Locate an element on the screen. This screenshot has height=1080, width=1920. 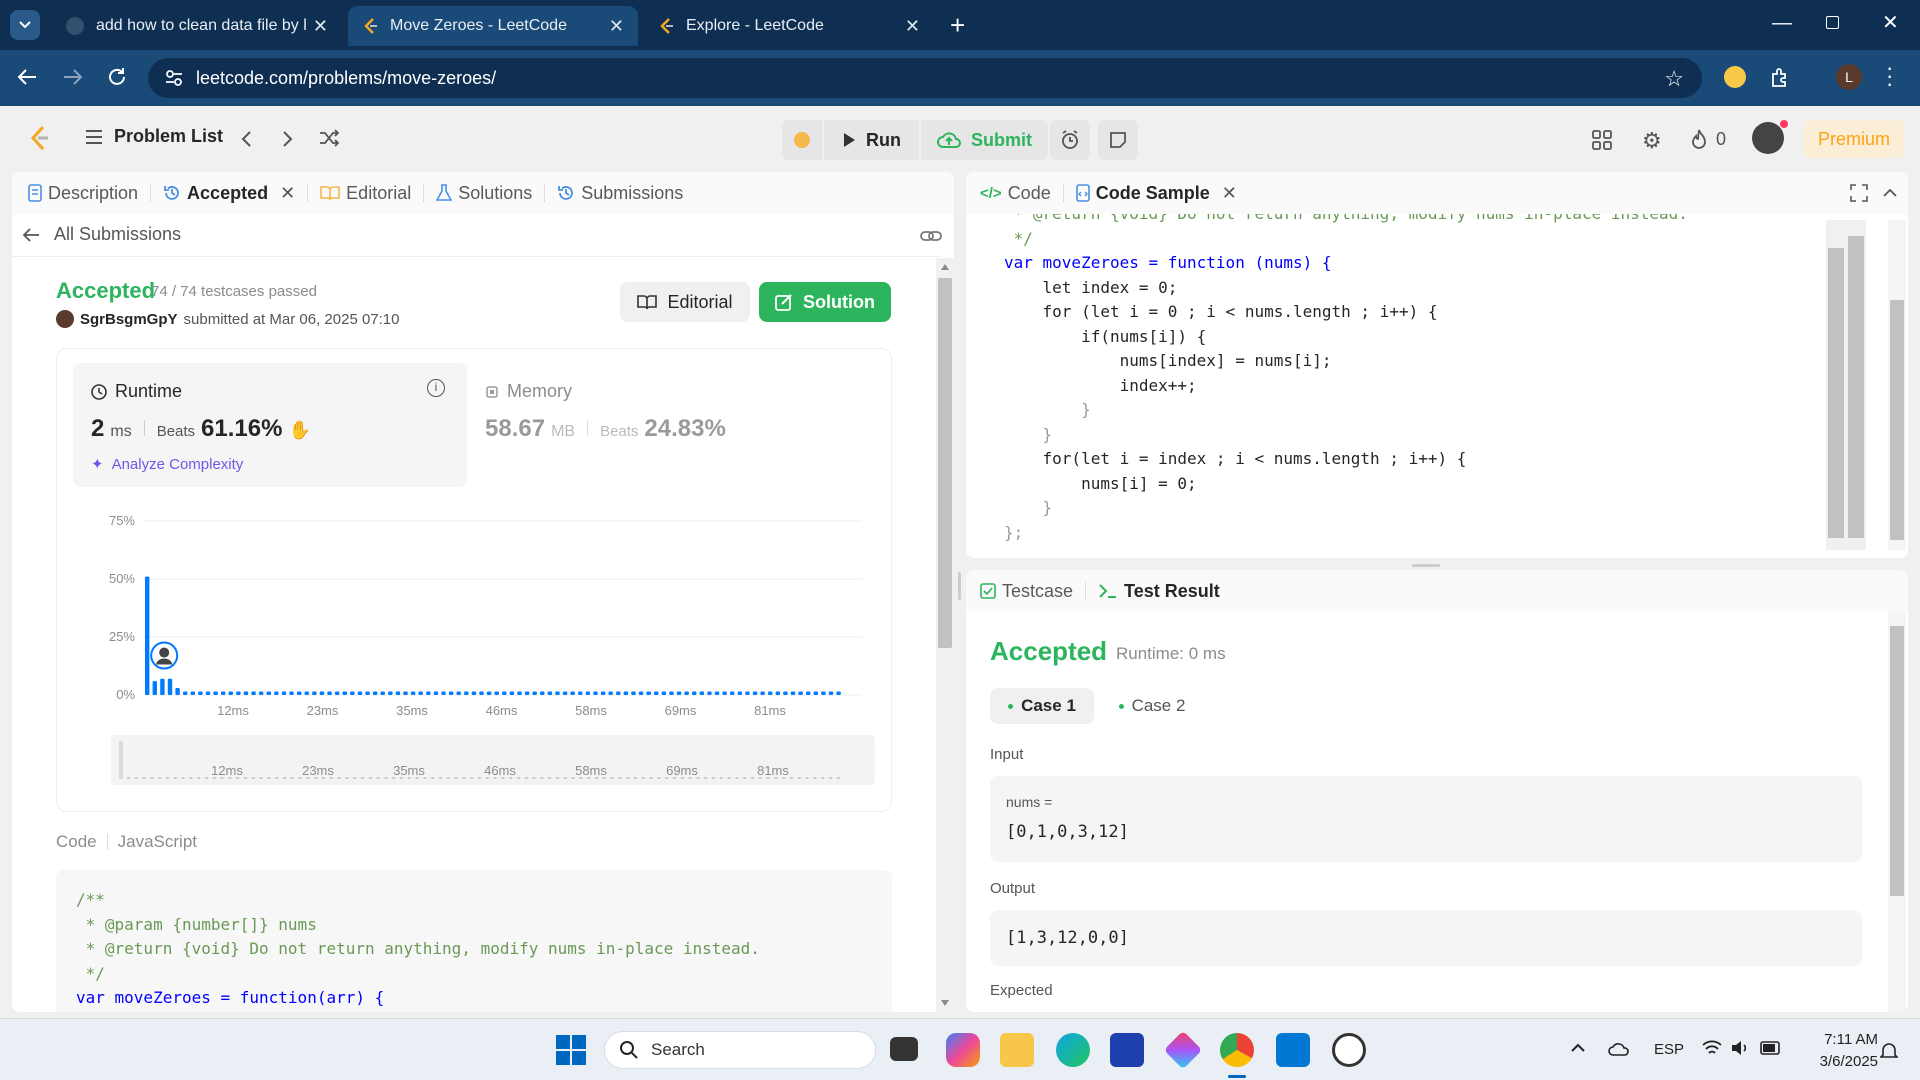
bookmark-star-icon: ☆ is located at coordinates (1674, 79).